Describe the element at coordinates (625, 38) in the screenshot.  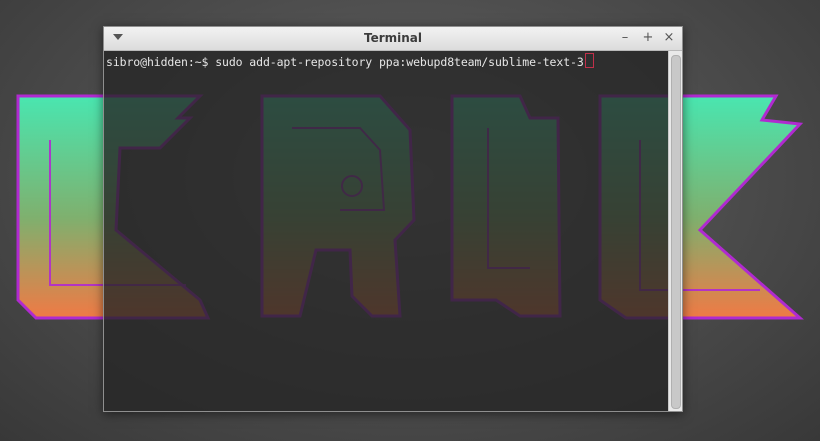
I see `minimize-button: –` at that location.